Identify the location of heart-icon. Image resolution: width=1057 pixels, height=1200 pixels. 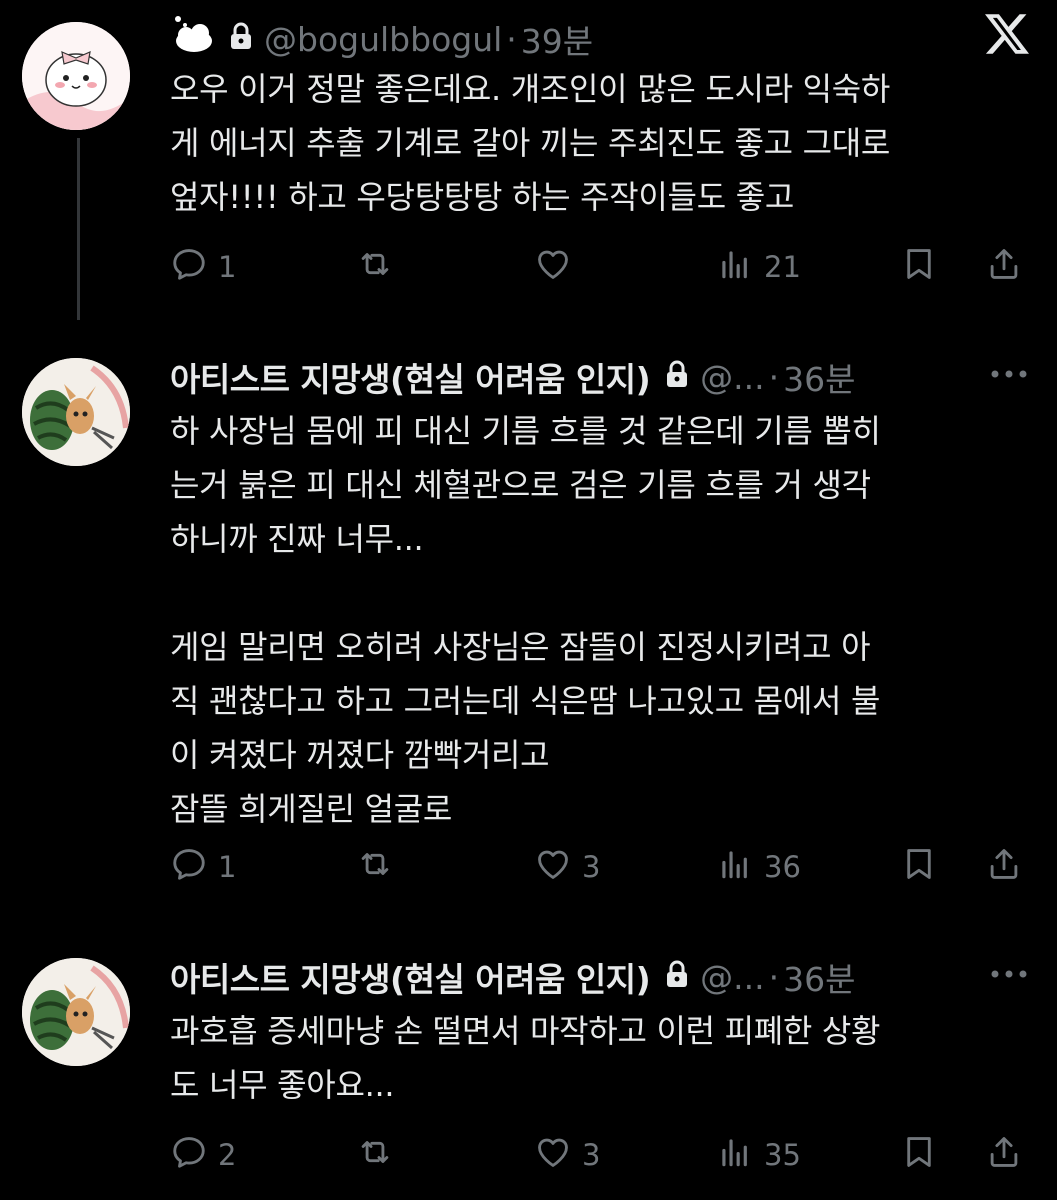
(553, 1155).